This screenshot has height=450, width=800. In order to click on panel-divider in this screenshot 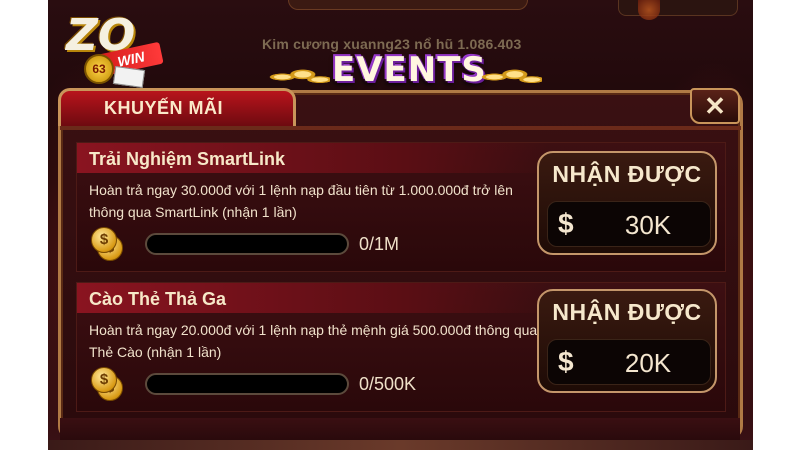, I will do `click(400, 128)`.